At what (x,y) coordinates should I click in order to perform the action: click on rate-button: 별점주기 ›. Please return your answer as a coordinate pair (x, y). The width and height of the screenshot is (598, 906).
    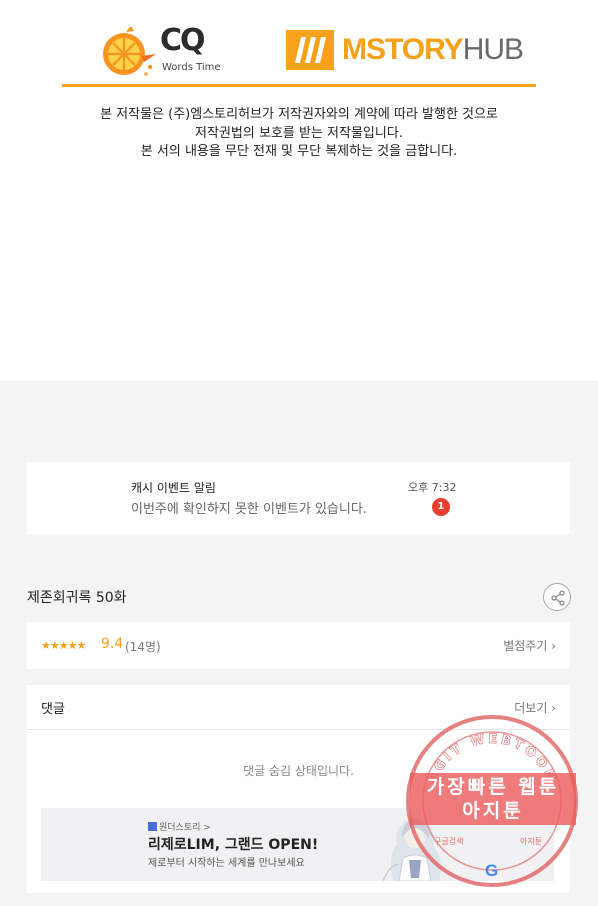
    Looking at the image, I should click on (529, 645).